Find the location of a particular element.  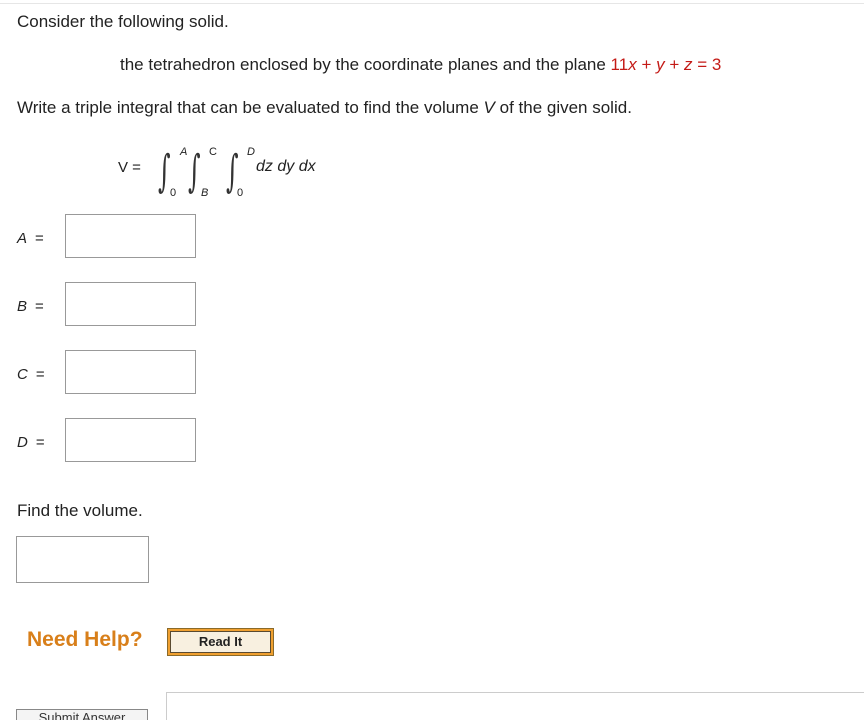

upper-limit-c: C is located at coordinates (213, 152).